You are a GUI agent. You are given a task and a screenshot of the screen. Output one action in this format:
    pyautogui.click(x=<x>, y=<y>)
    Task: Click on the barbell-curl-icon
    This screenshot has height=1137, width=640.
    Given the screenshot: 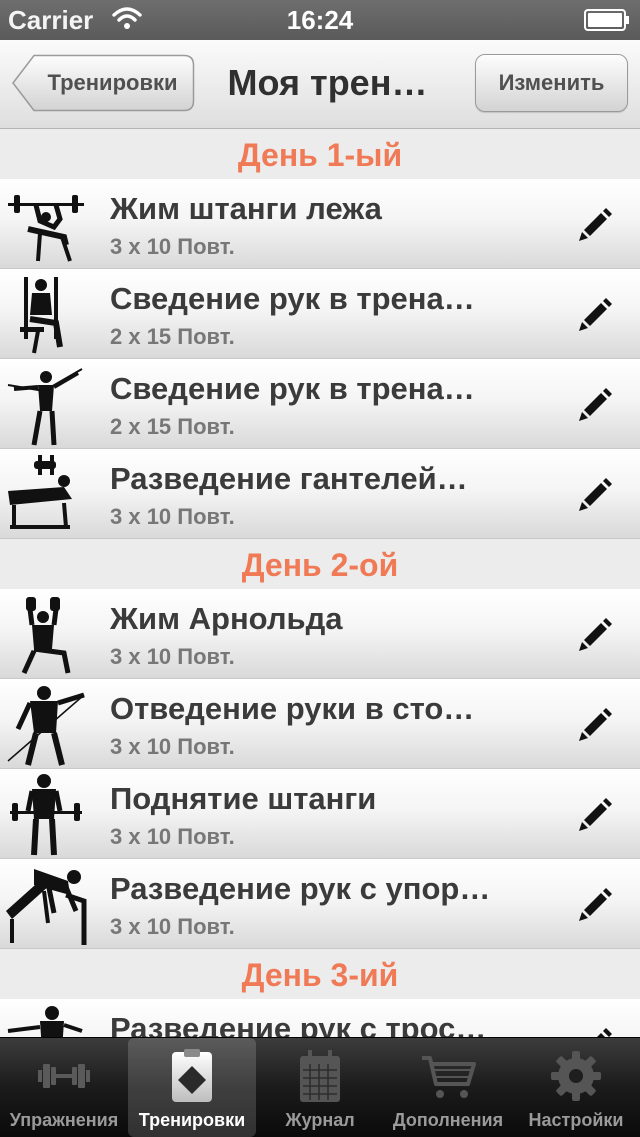 What is the action you would take?
    pyautogui.click(x=46, y=815)
    